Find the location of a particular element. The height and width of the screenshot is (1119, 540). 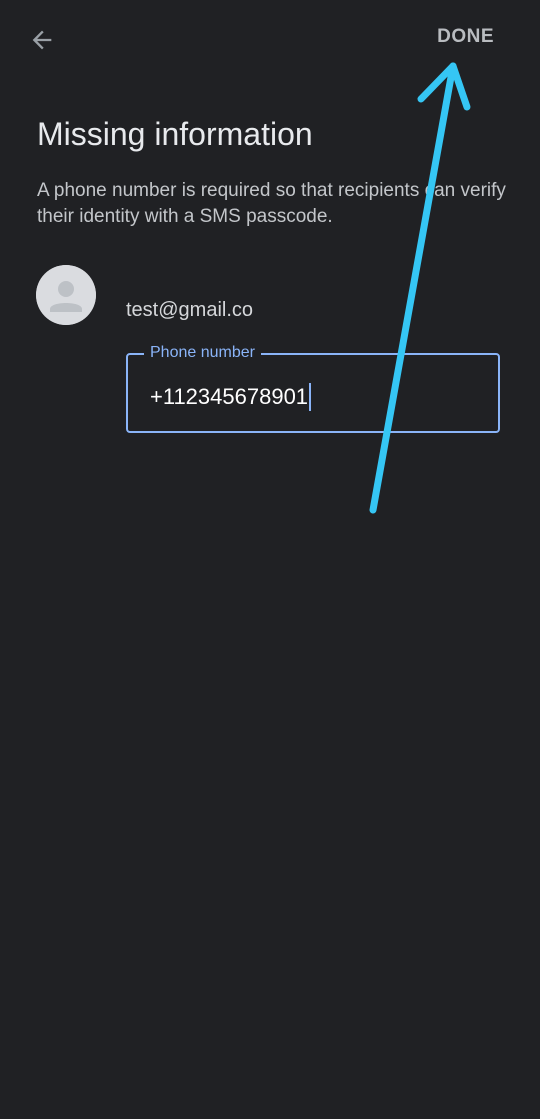

phone-number-input-wrap: +112345678901 is located at coordinates (231, 397).